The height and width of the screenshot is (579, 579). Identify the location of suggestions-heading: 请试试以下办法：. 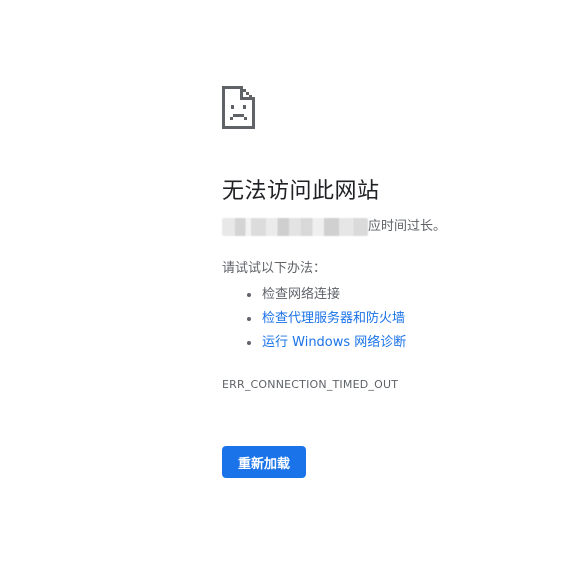
(274, 268).